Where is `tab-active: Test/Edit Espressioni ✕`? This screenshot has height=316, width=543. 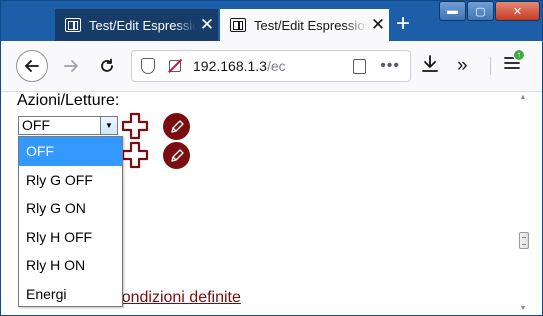
tab-active: Test/Edit Espressioni ✕ is located at coordinates (304, 25).